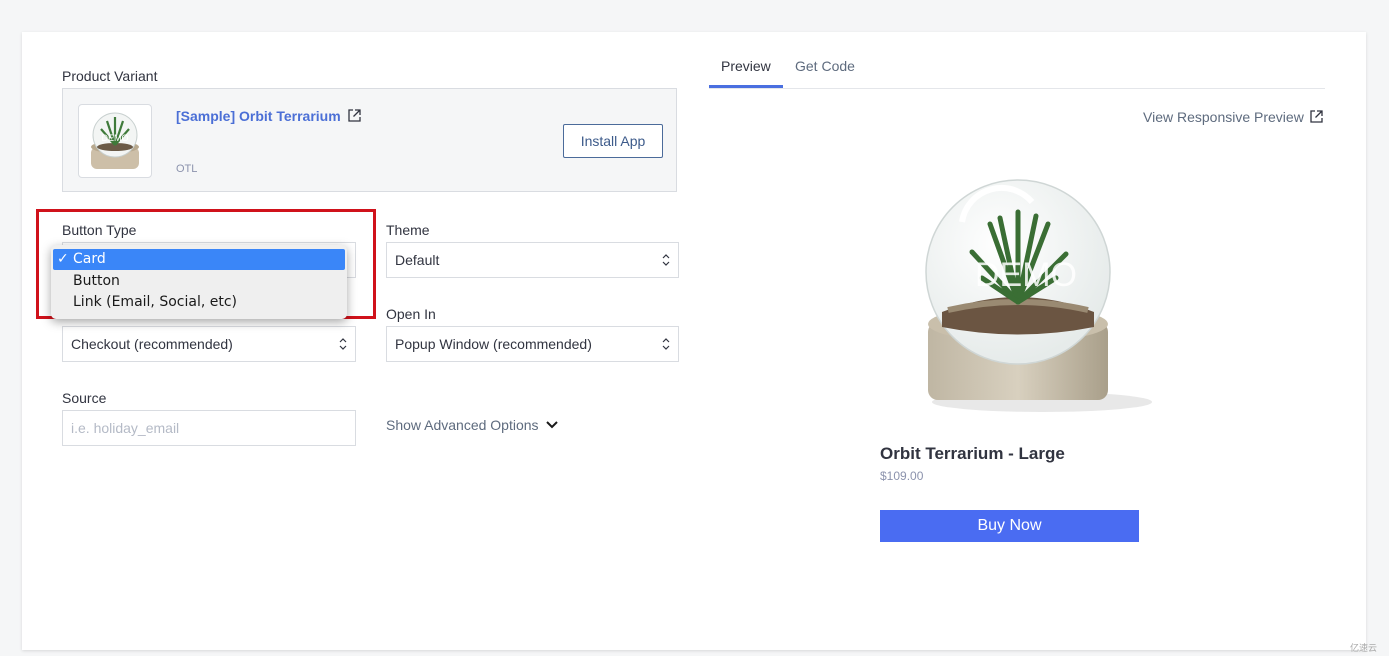 Image resolution: width=1389 pixels, height=656 pixels. I want to click on dropdown-option-label: Button, so click(96, 281).